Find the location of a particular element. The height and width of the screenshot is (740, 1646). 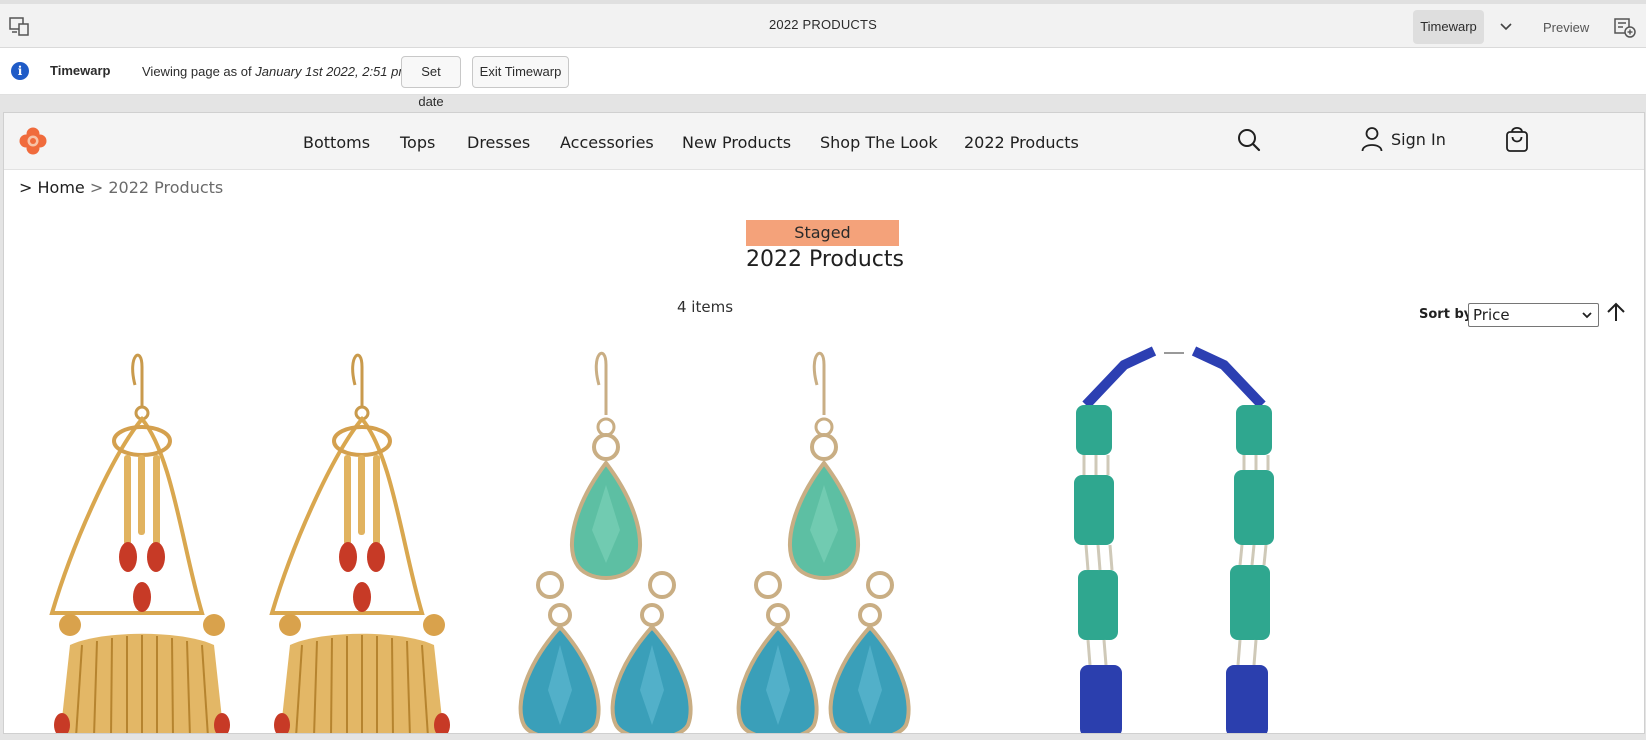

nav-accessories: Accessories is located at coordinates (607, 142).